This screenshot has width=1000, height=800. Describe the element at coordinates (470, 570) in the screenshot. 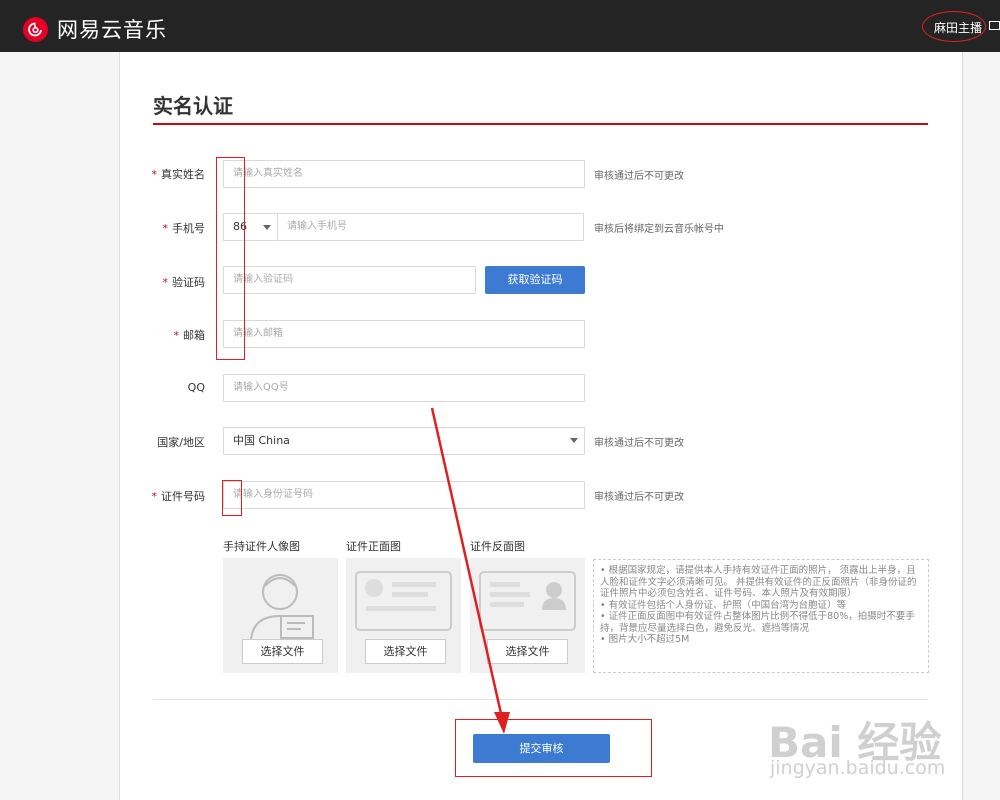

I see `annotation-arrow` at that location.